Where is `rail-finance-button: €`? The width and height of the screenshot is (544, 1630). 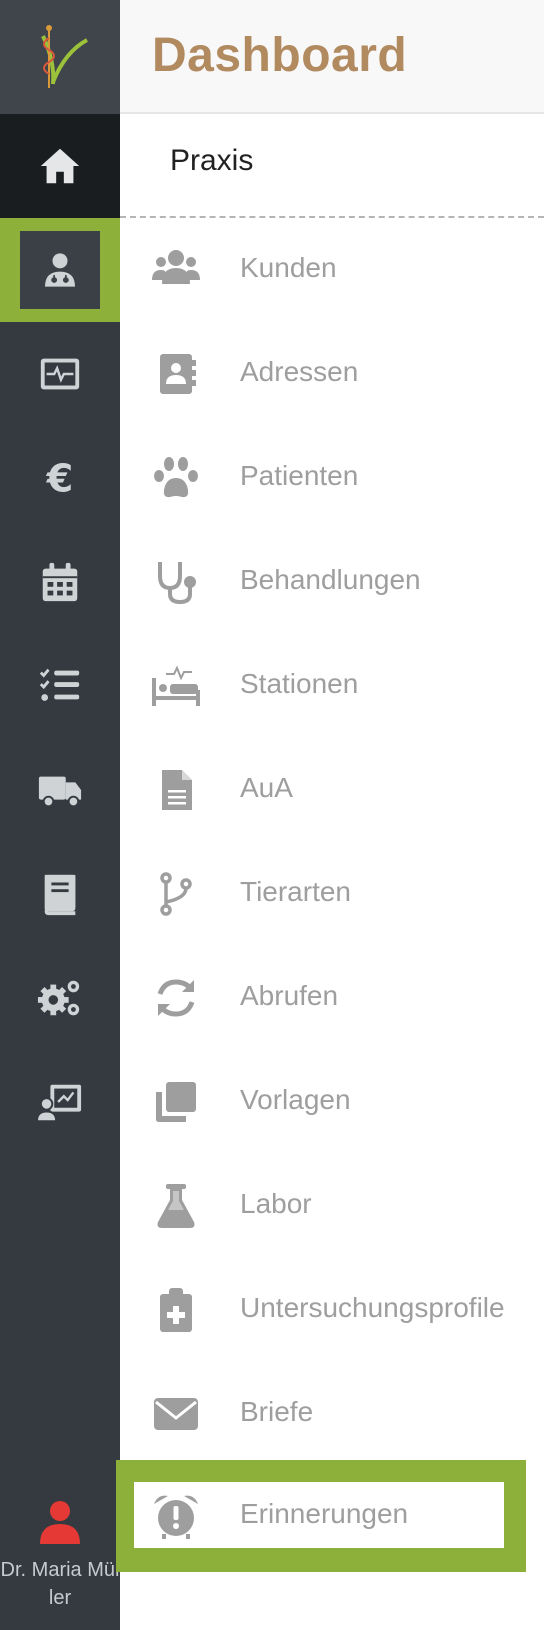 rail-finance-button: € is located at coordinates (60, 478).